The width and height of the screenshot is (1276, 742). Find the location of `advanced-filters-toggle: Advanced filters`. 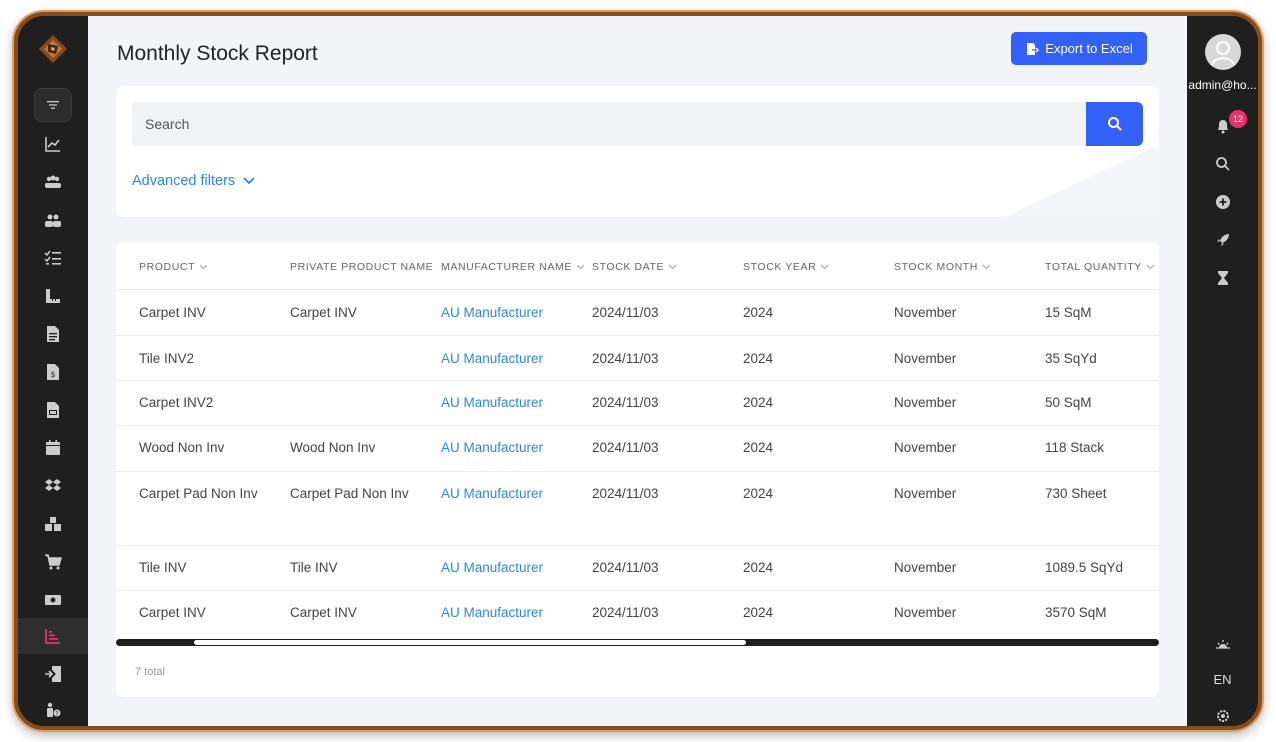

advanced-filters-toggle: Advanced filters is located at coordinates (193, 181).